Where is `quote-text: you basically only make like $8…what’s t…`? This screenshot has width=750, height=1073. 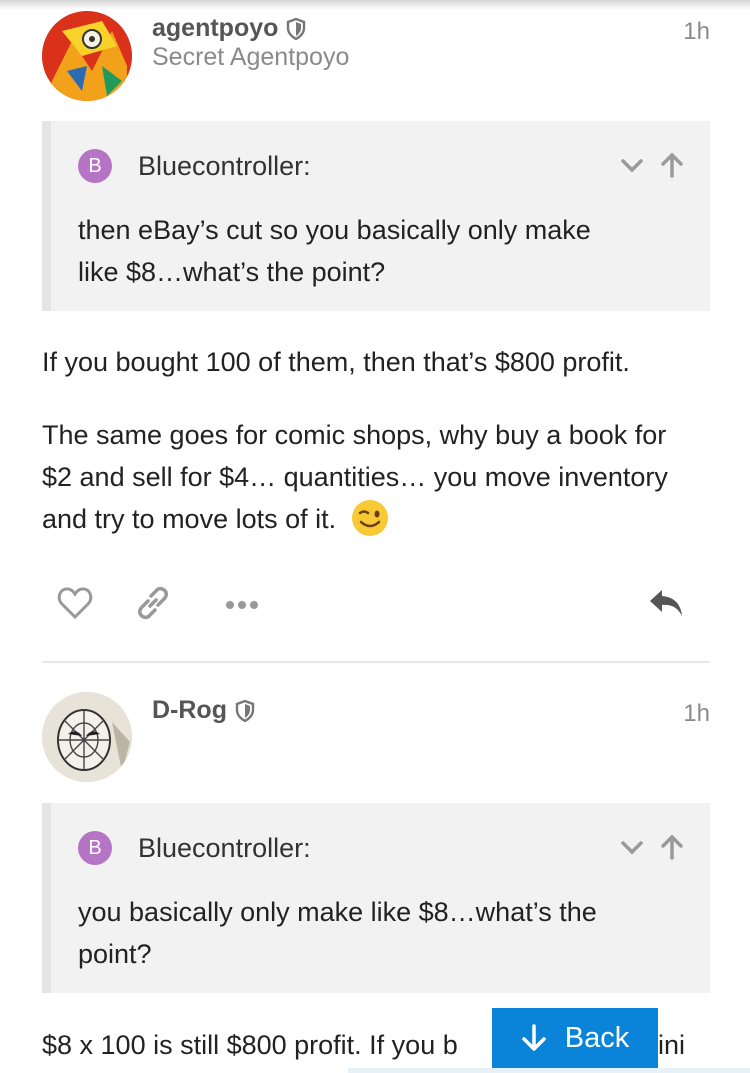 quote-text: you basically only make like $8…what’s t… is located at coordinates (378, 933).